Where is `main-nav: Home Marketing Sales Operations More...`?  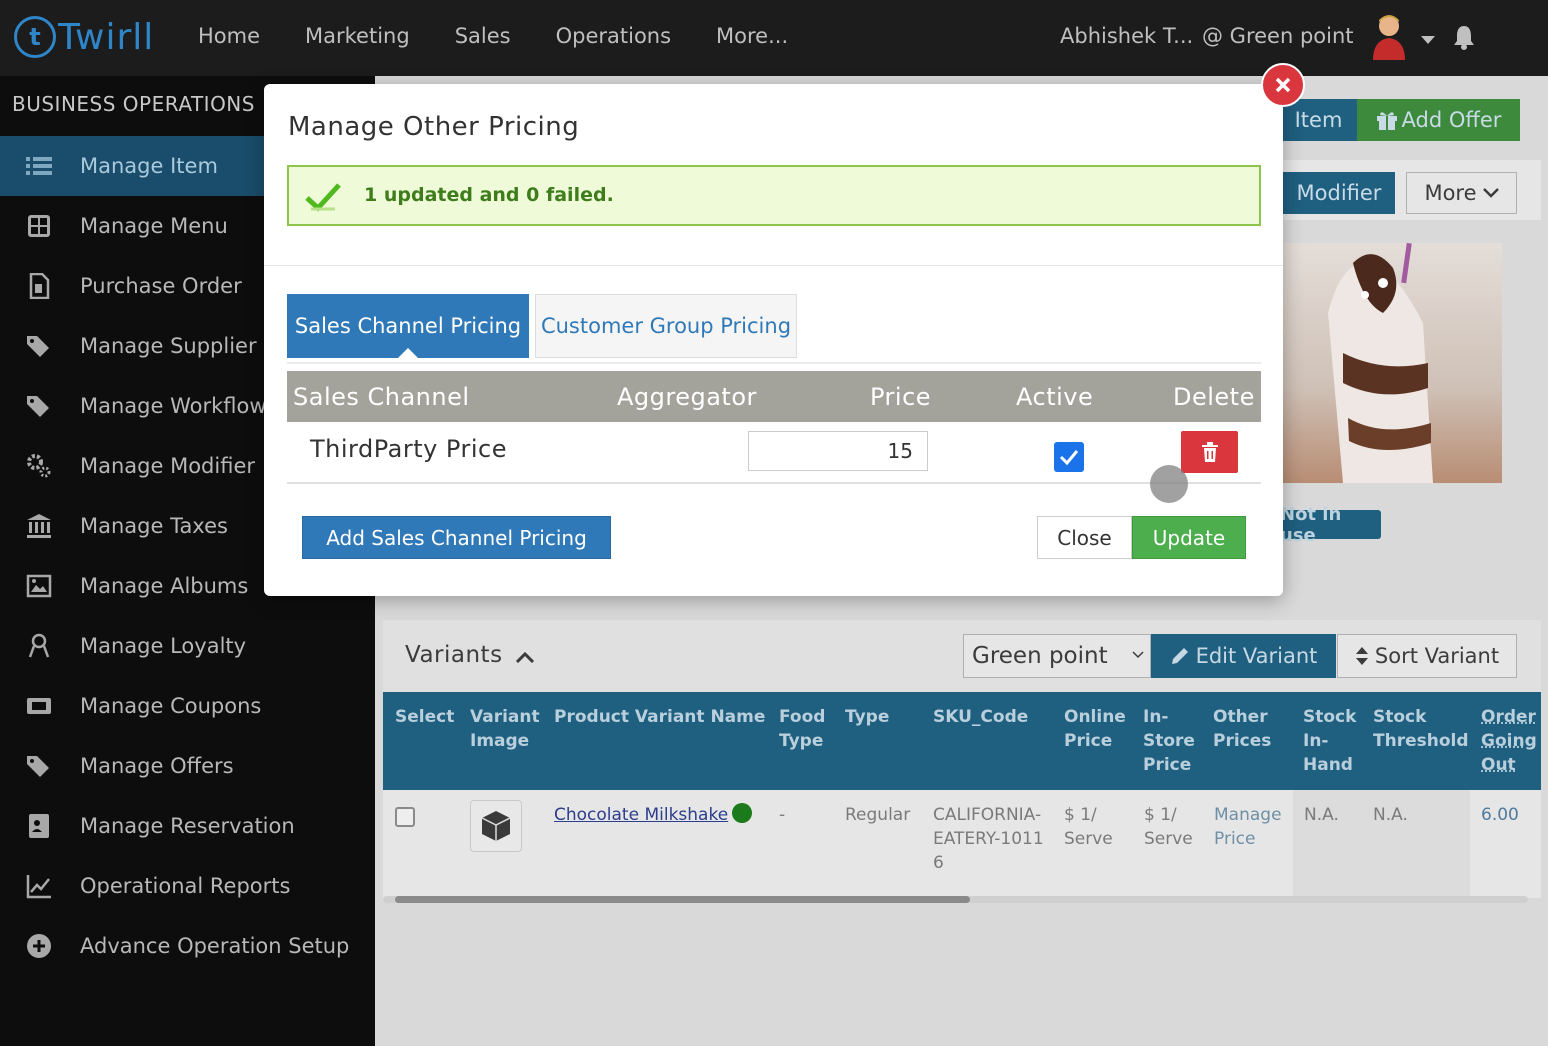
main-nav: Home Marketing Sales Operations More... is located at coordinates (515, 36).